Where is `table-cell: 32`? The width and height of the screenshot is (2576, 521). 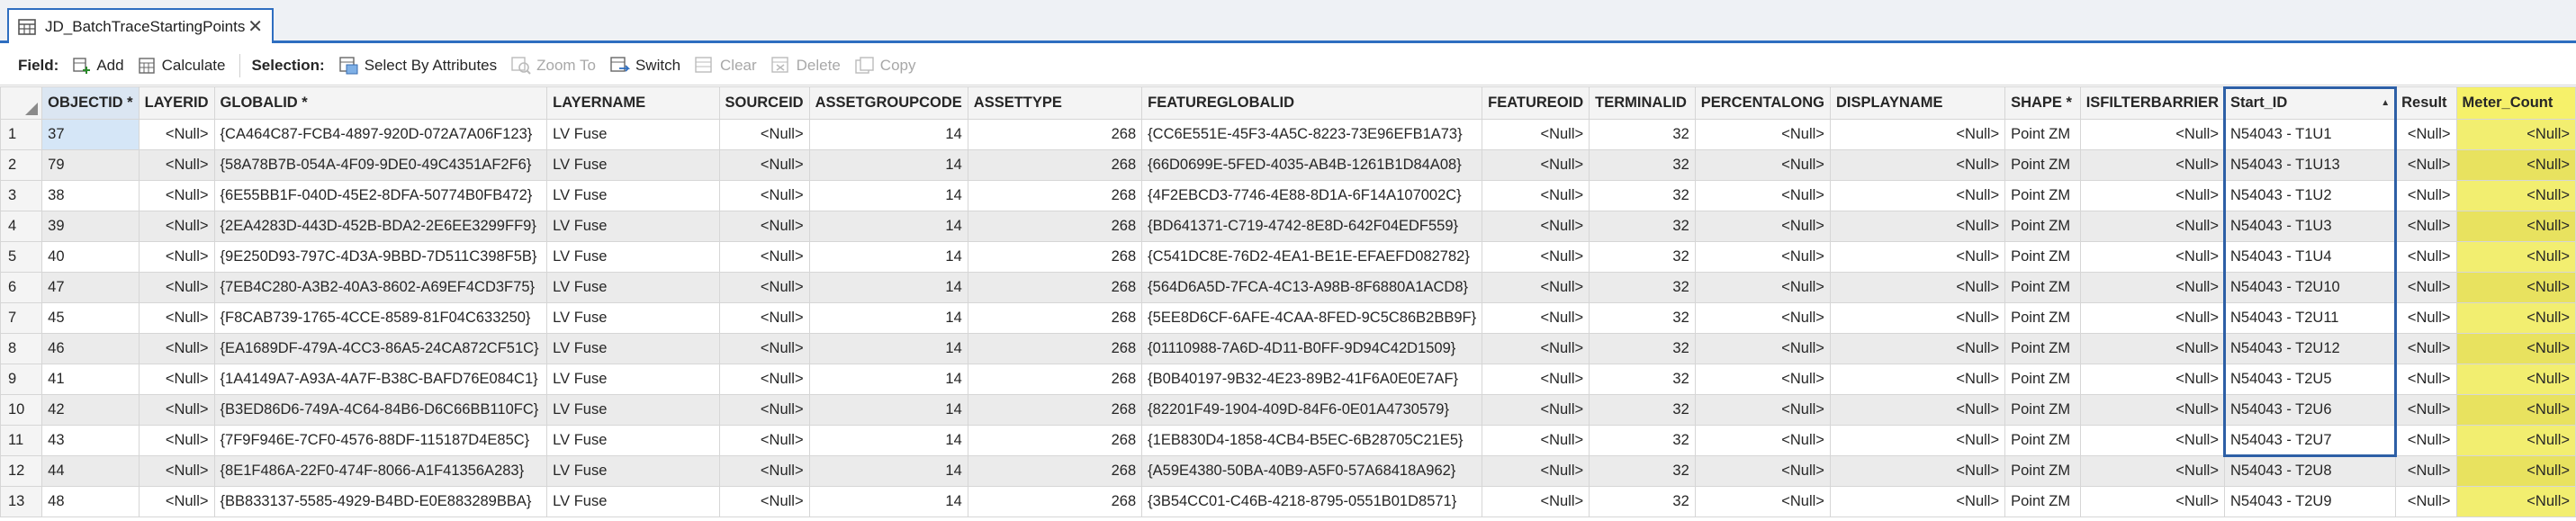
table-cell: 32 is located at coordinates (1642, 226).